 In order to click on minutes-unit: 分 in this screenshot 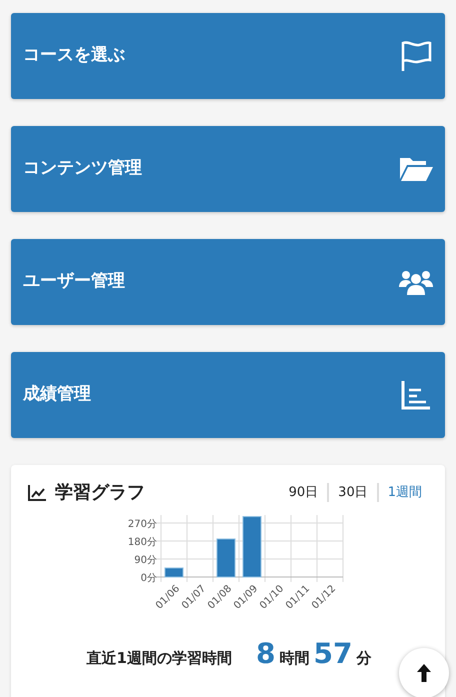, I will do `click(364, 658)`.